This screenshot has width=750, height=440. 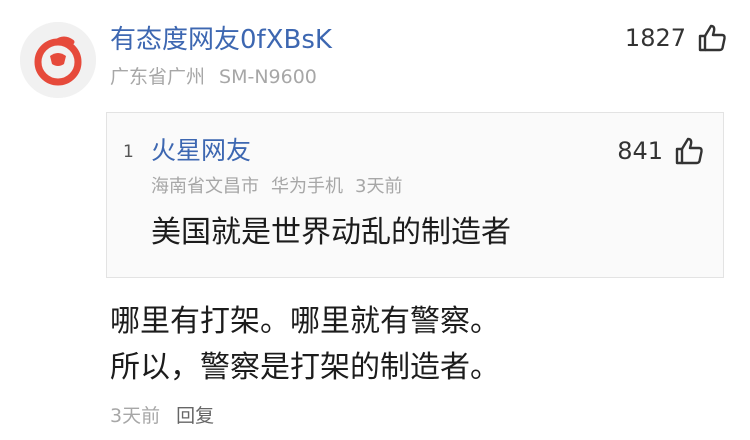 What do you see at coordinates (213, 77) in the screenshot?
I see `comment-meta: 广东省广州 SM-N9600` at bounding box center [213, 77].